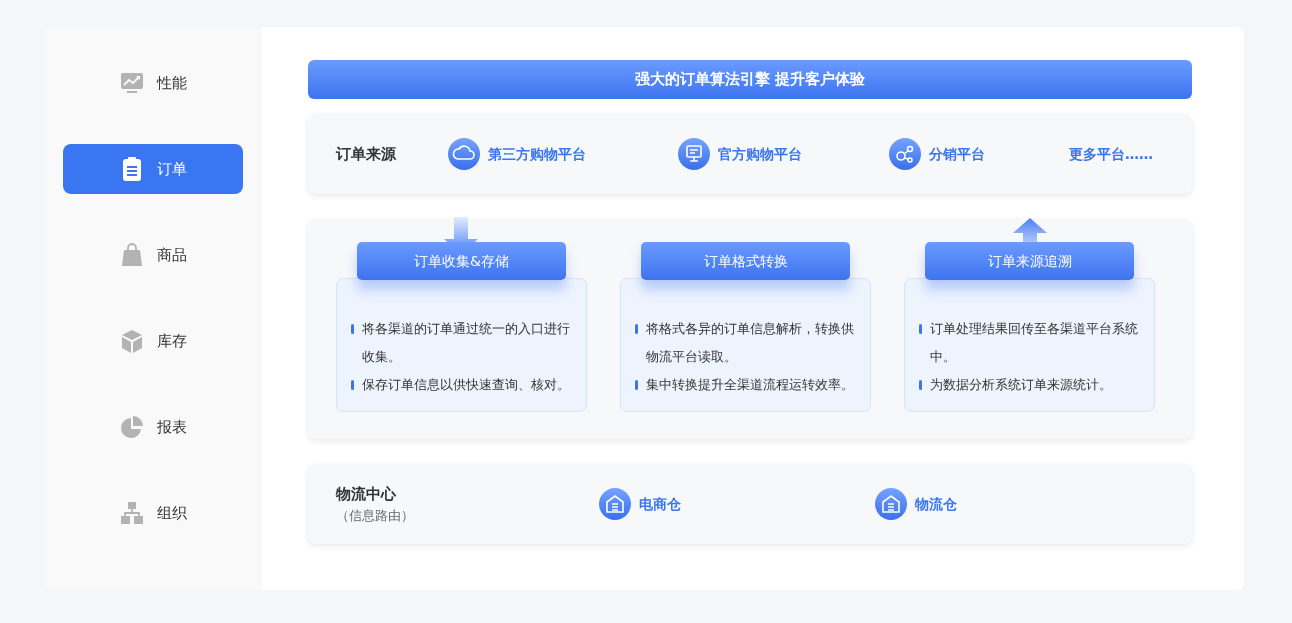 The height and width of the screenshot is (623, 1292). I want to click on org-chart-icon, so click(132, 513).